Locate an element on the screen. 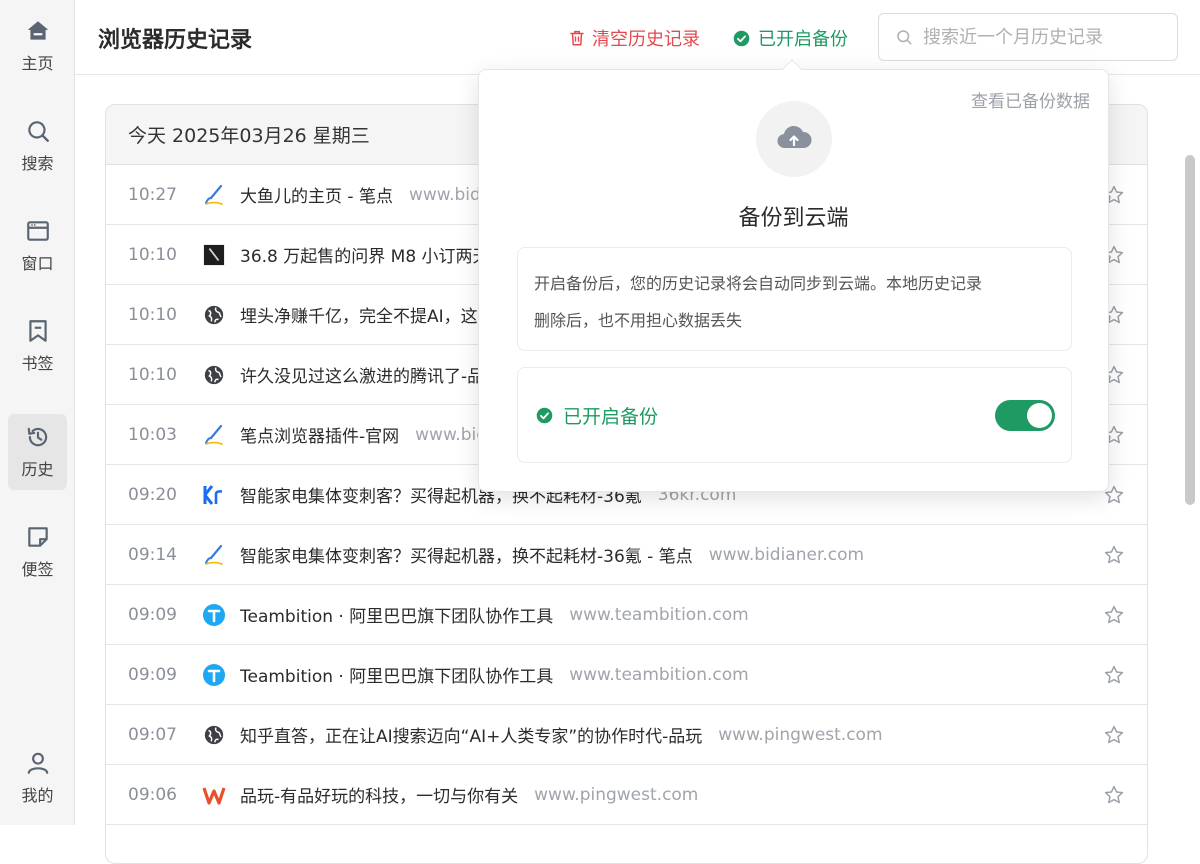 This screenshot has width=1200, height=864. page-title-link: 智能家电集体变刺客？买得起机器，换不起耗材-36氪 - 笔点 is located at coordinates (466, 554).